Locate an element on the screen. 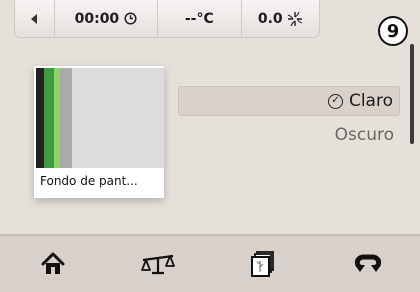 The image size is (420, 292). wallpaper-preview is located at coordinates (100, 118).